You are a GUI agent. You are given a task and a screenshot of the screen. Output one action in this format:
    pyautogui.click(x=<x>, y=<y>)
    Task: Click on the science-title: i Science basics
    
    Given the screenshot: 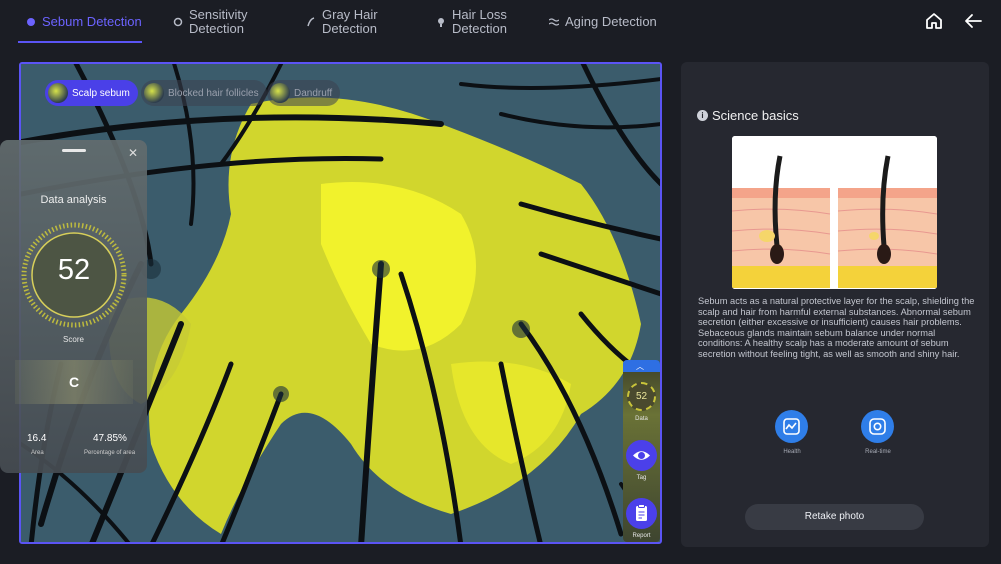 What is the action you would take?
    pyautogui.click(x=748, y=115)
    